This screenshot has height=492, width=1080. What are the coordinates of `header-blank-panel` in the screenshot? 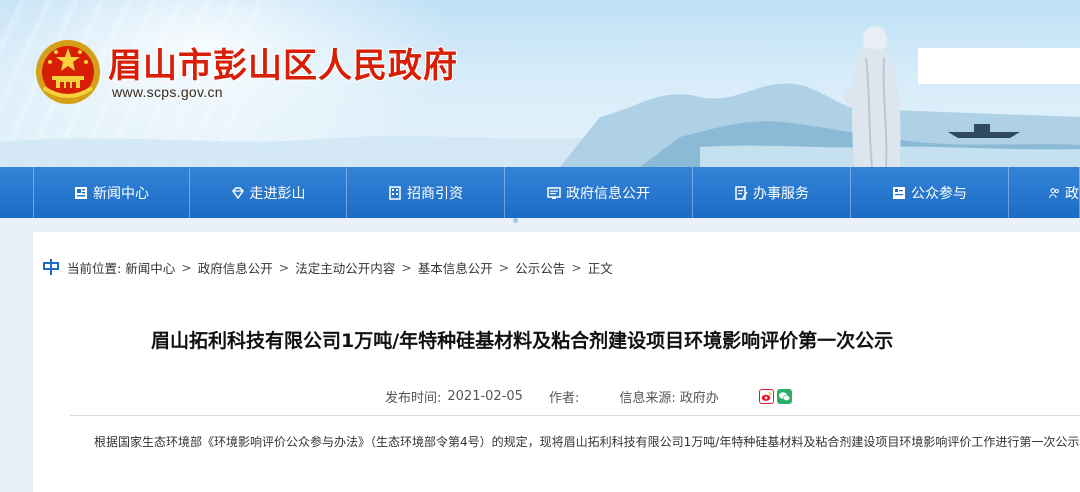 It's located at (999, 66).